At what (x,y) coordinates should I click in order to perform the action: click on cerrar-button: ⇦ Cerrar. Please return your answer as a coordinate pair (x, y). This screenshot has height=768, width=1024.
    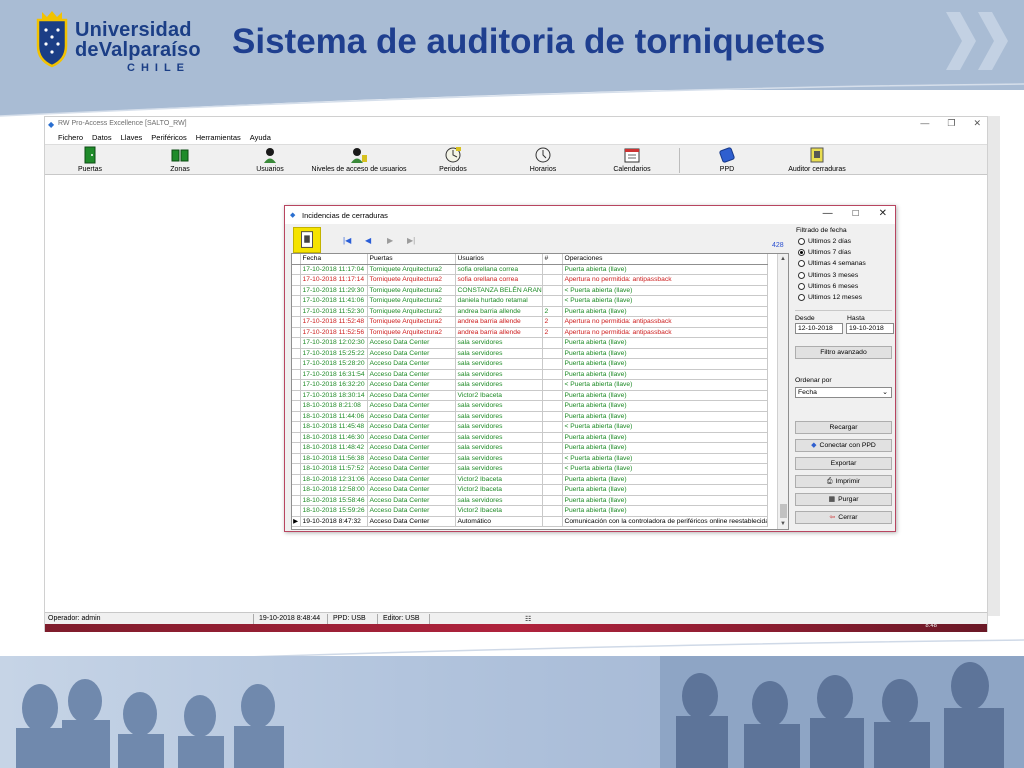
    Looking at the image, I should click on (843, 517).